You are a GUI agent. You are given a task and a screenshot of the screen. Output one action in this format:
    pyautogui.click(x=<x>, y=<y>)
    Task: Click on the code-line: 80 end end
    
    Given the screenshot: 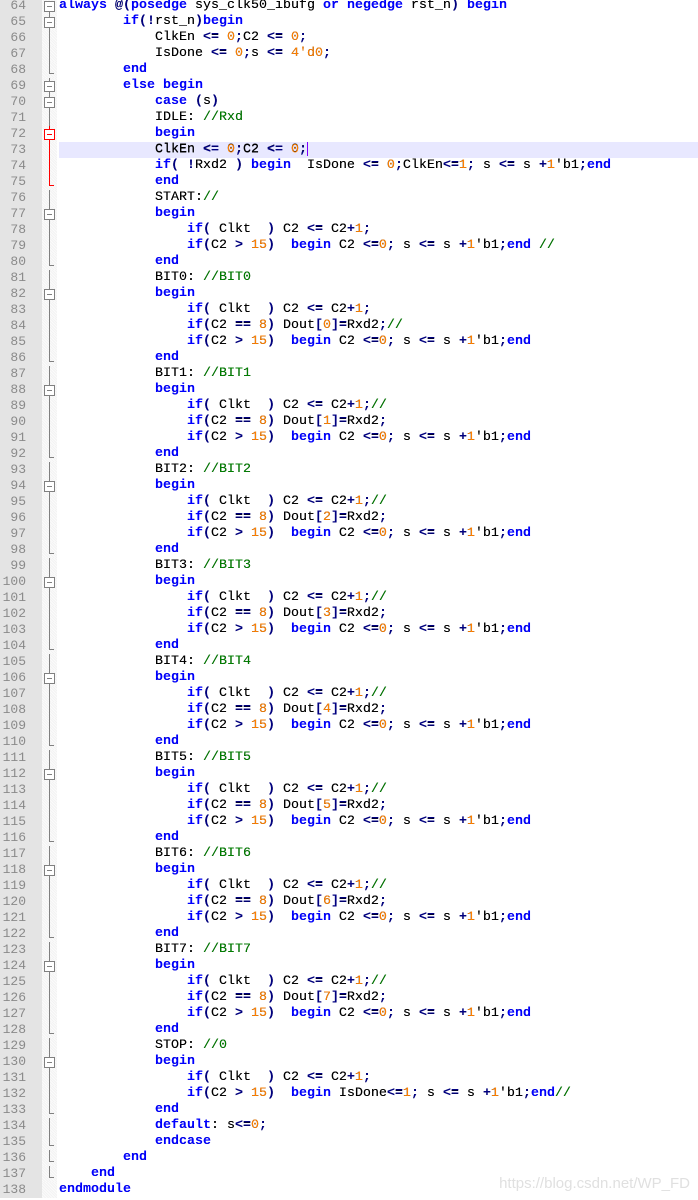 What is the action you would take?
    pyautogui.click(x=349, y=262)
    